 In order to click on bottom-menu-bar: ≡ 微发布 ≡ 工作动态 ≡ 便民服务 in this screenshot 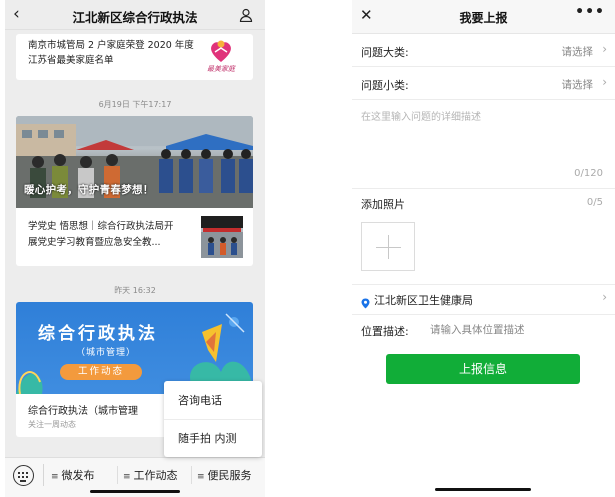, I will do `click(135, 477)`.